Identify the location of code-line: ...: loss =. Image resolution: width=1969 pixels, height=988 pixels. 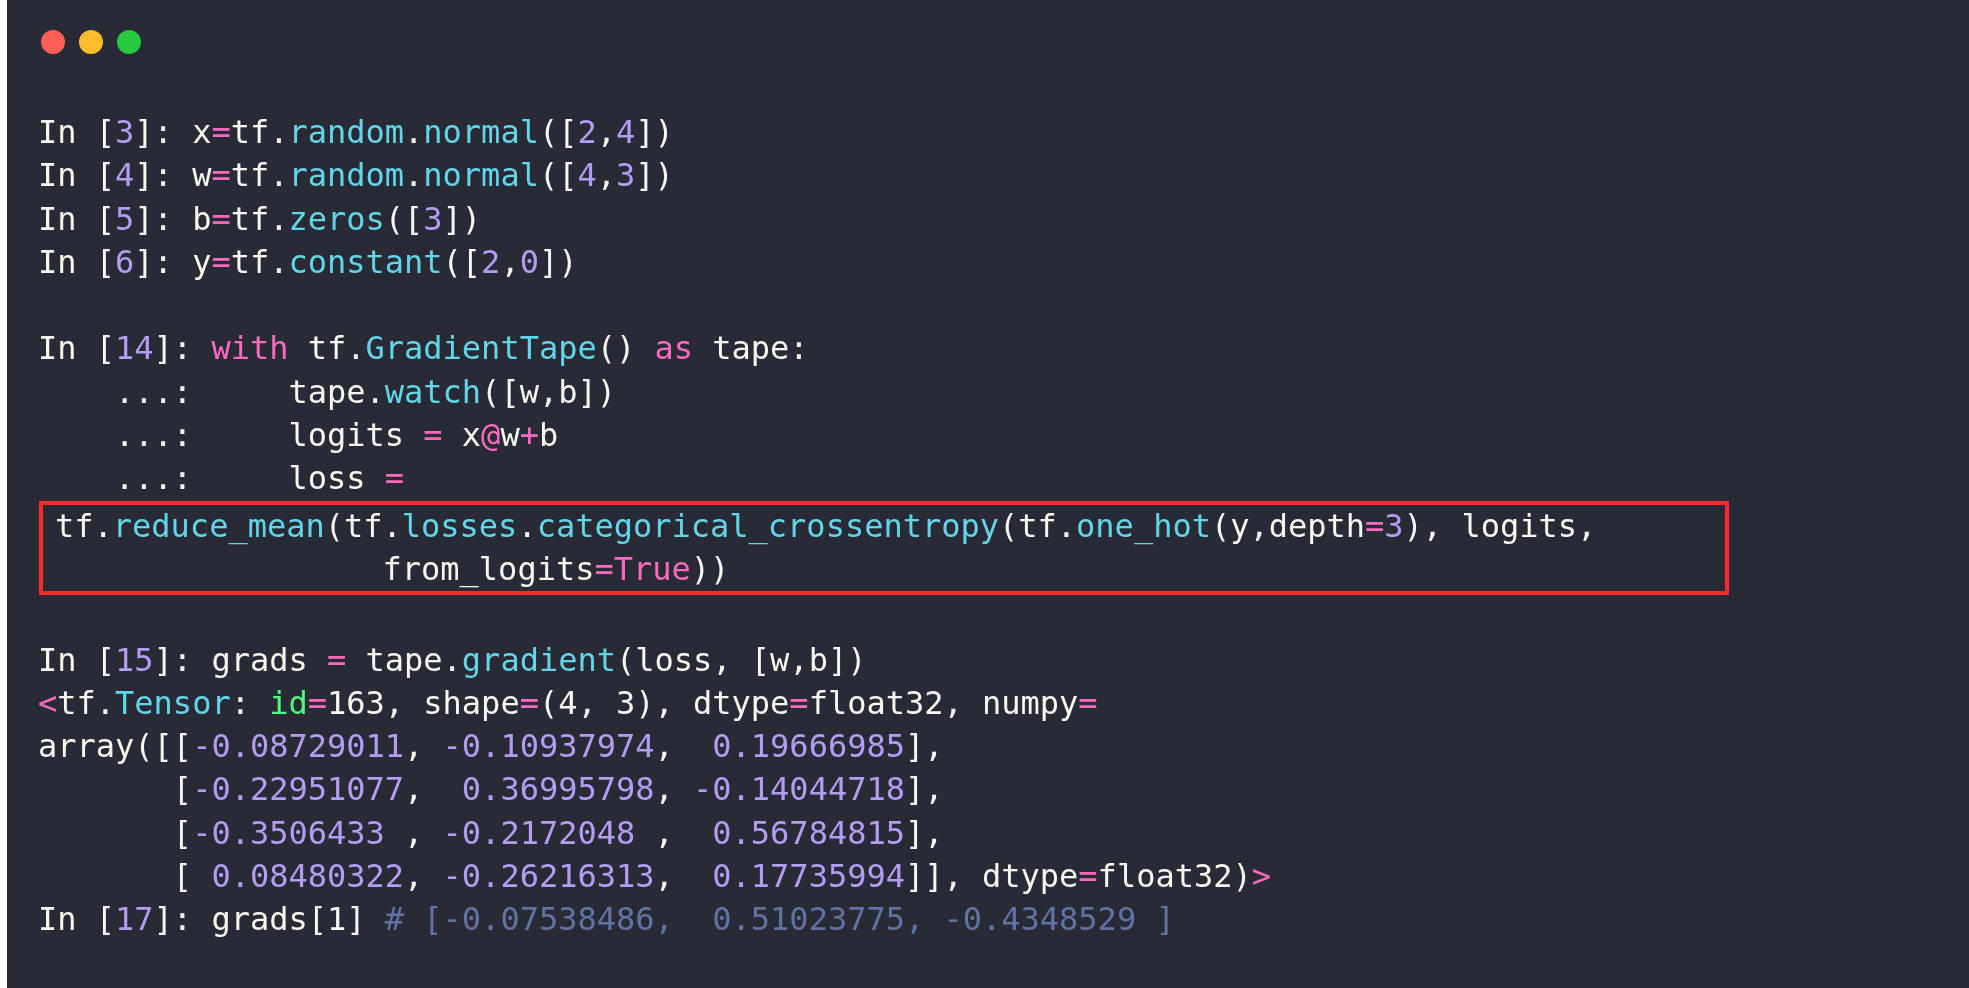
(259, 479).